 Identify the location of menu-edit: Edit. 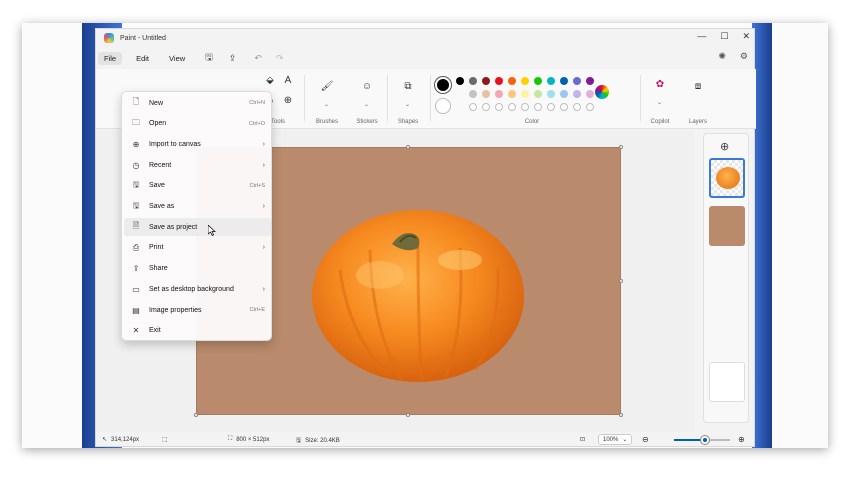
(142, 58).